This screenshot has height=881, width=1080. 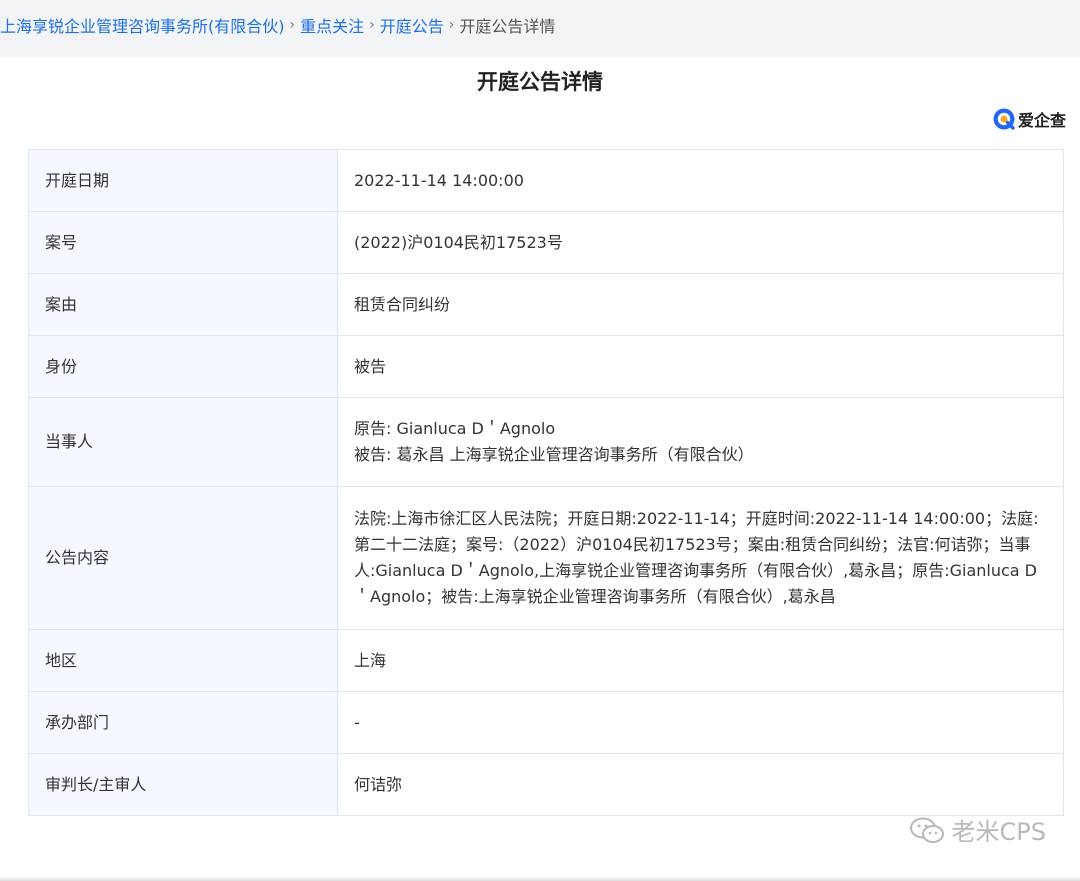 I want to click on table-row: 身份 被告, so click(x=546, y=366).